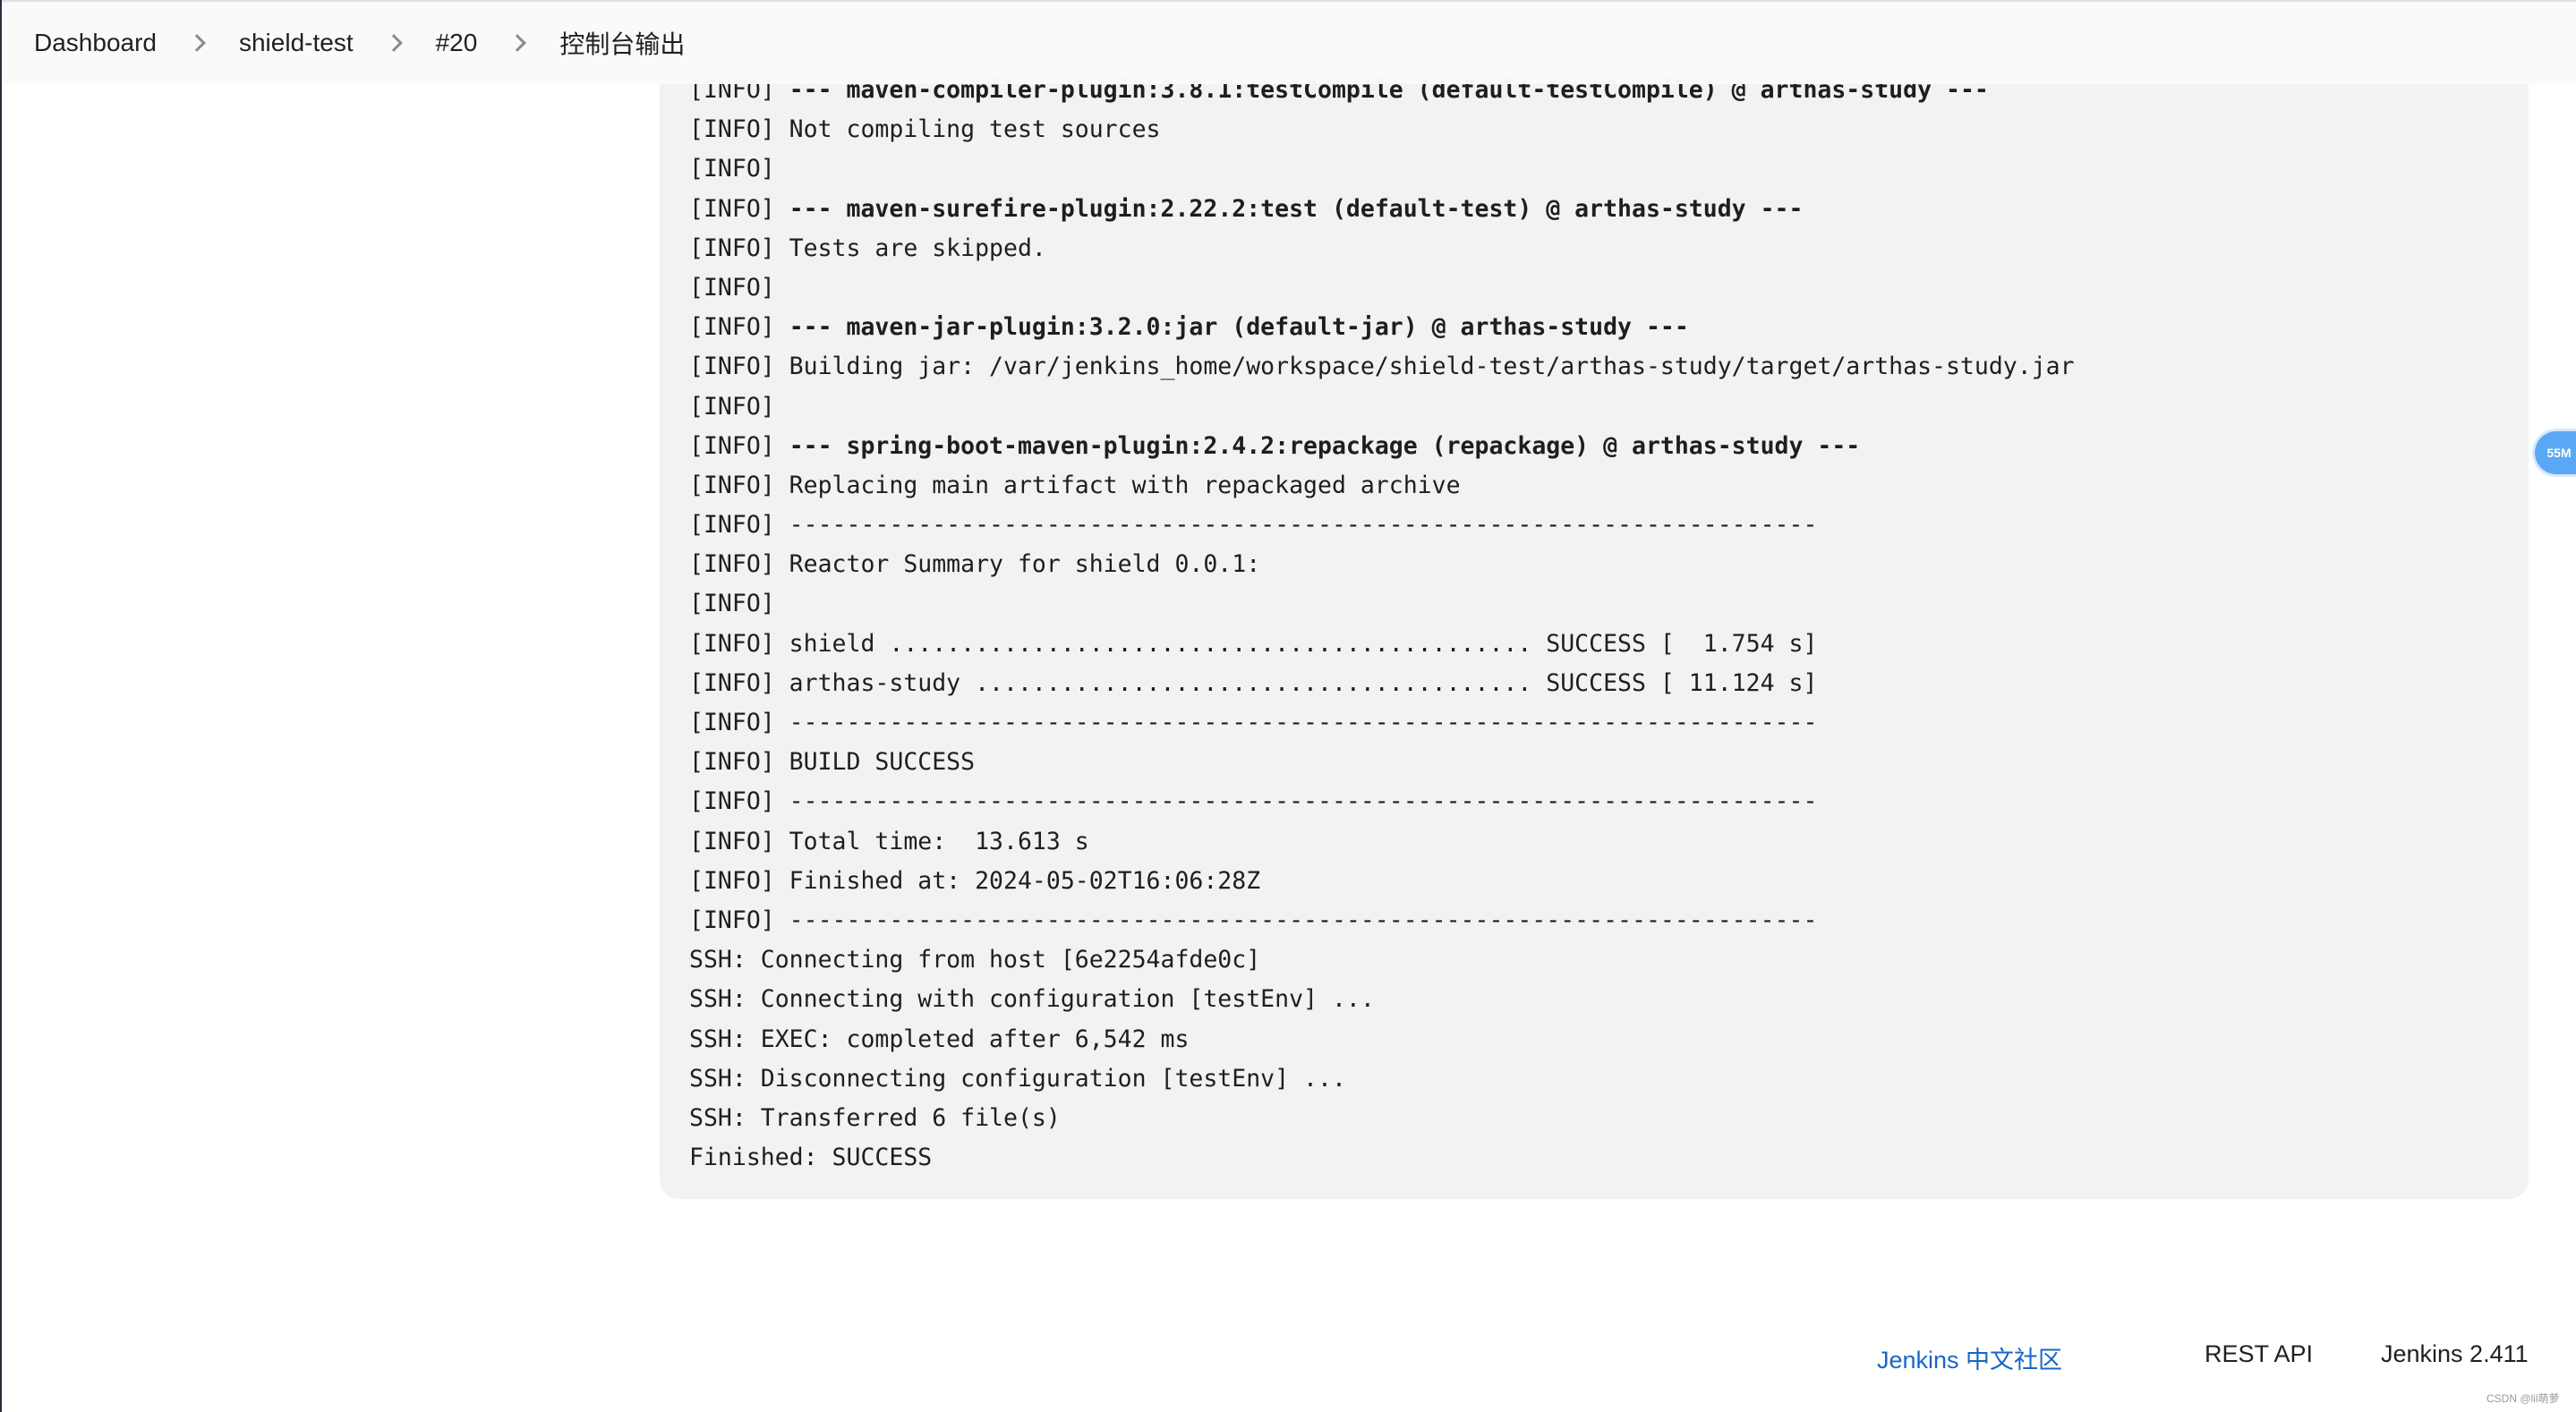 Image resolution: width=2576 pixels, height=1412 pixels. What do you see at coordinates (975, 960) in the screenshot?
I see `console-line-text: SSH: Connecting from host [6e2254afde0c]` at bounding box center [975, 960].